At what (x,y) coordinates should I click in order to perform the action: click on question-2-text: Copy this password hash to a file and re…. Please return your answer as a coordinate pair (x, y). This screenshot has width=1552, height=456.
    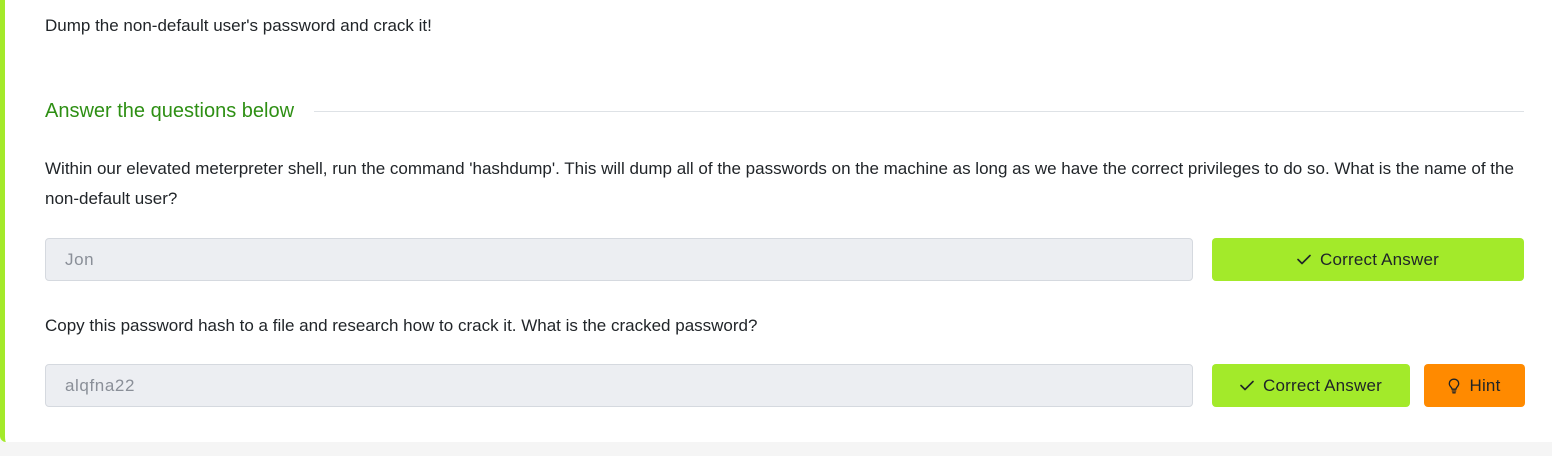
    Looking at the image, I should click on (401, 325).